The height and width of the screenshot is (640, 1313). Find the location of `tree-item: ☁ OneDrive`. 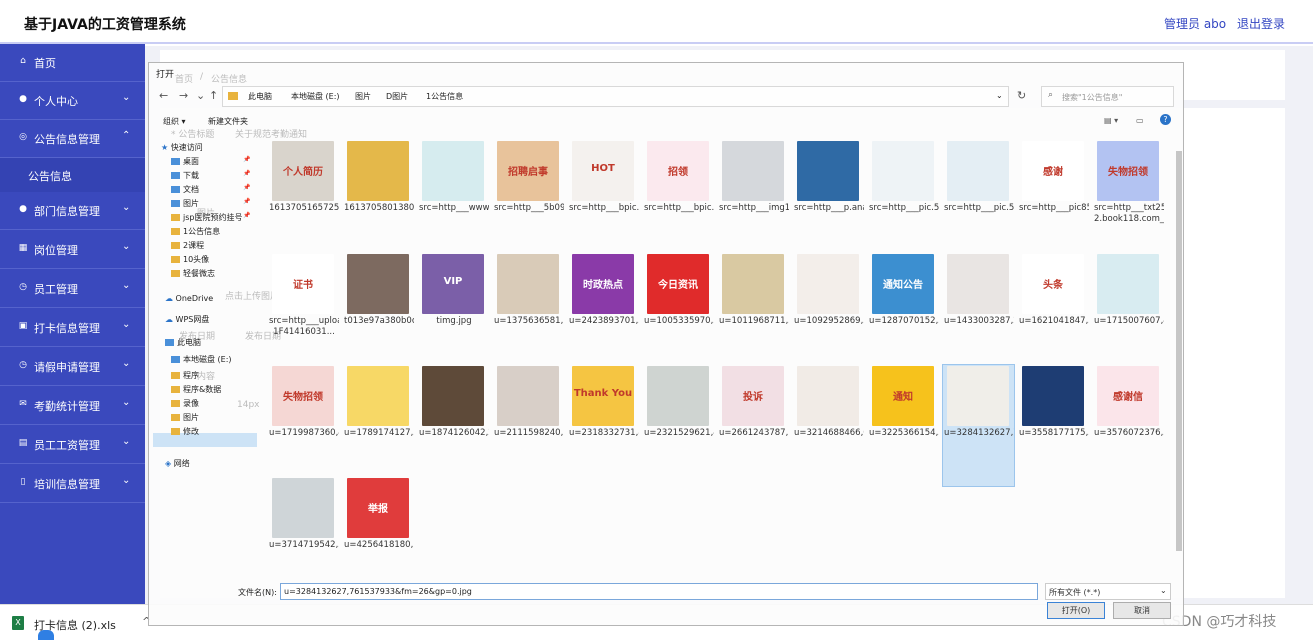

tree-item: ☁ OneDrive is located at coordinates (189, 298).